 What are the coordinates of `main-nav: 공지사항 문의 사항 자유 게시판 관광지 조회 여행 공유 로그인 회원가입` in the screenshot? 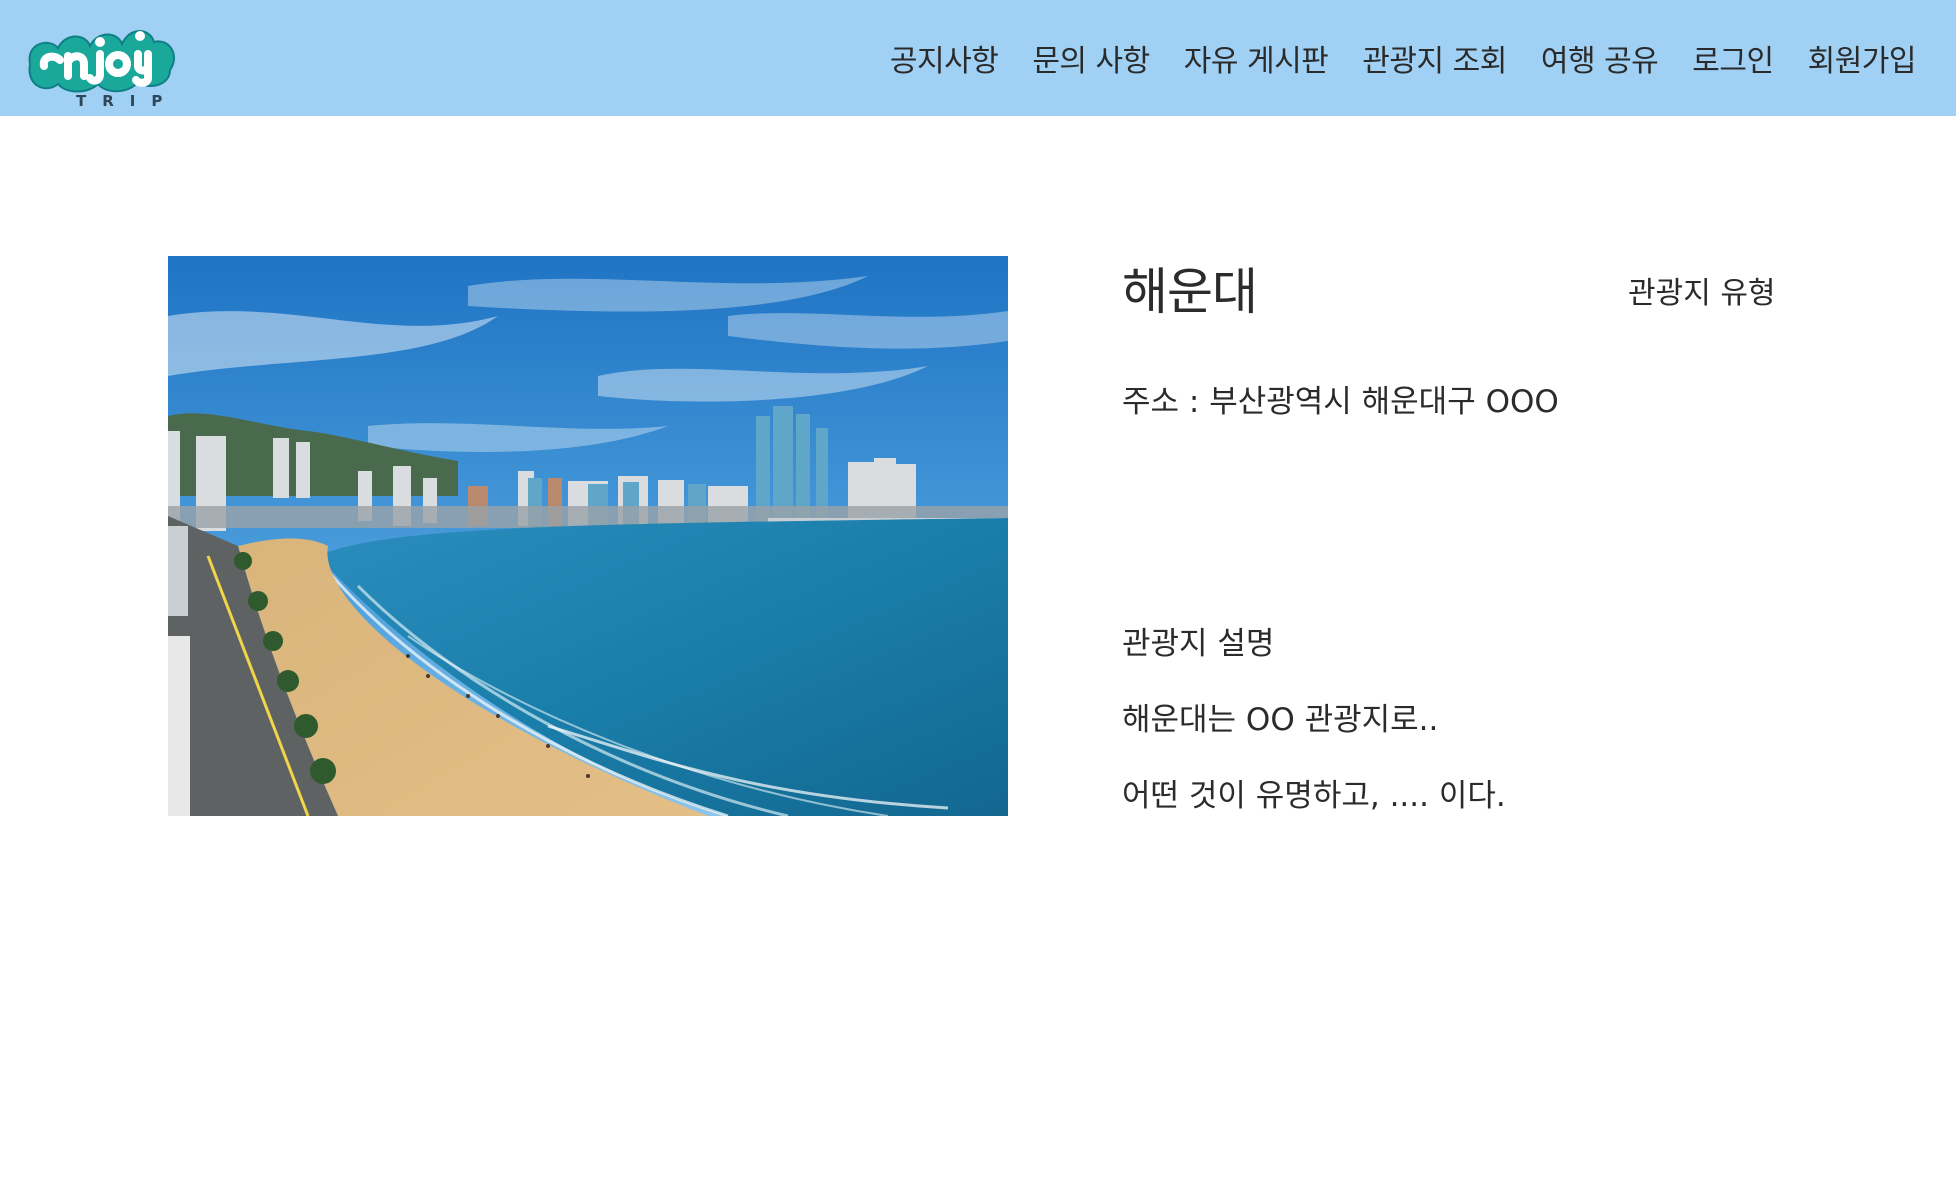 It's located at (1386, 58).